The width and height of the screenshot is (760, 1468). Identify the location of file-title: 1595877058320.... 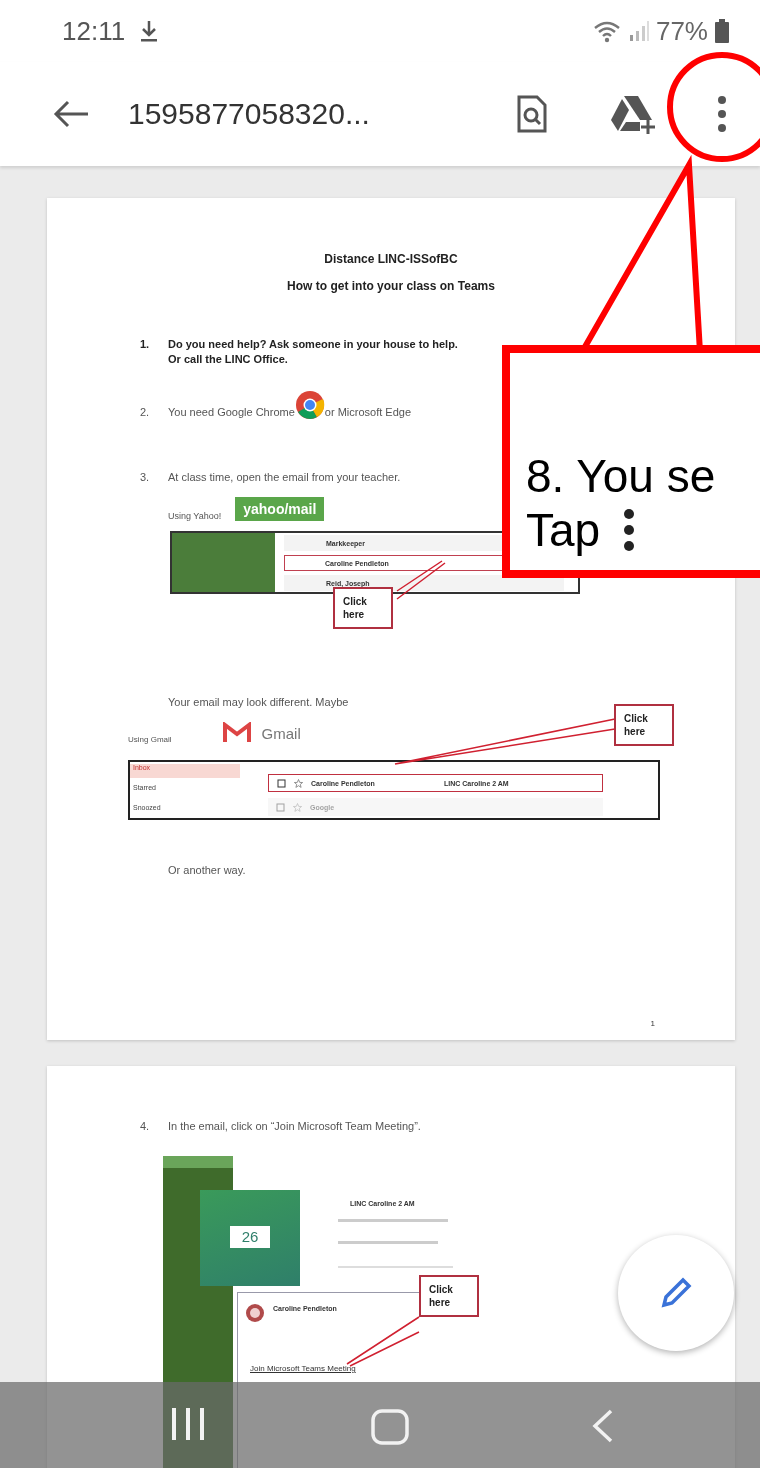
(249, 114).